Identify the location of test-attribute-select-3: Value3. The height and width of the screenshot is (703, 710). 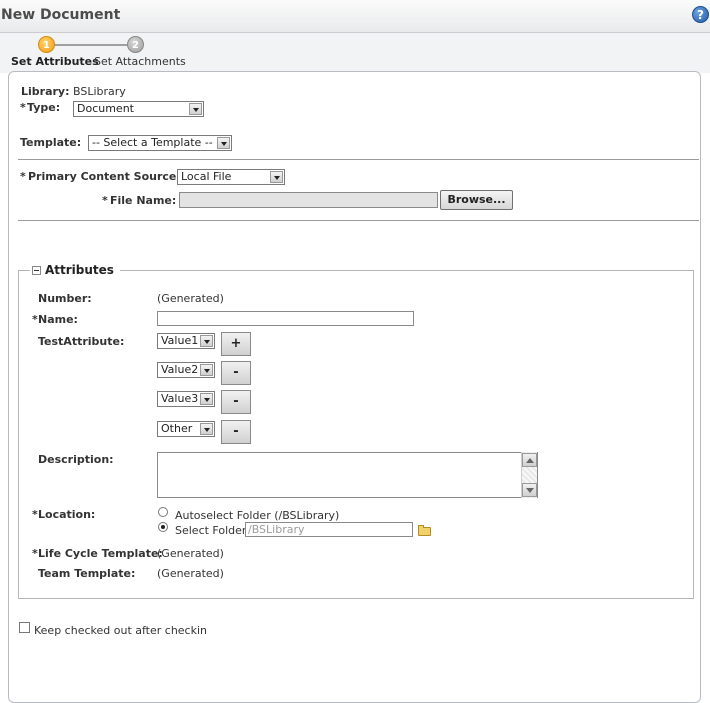
(186, 399).